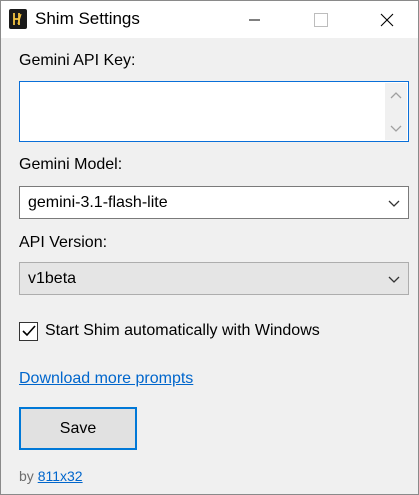 The image size is (419, 495). I want to click on api-key-label: Gemini API Key:, so click(77, 60).